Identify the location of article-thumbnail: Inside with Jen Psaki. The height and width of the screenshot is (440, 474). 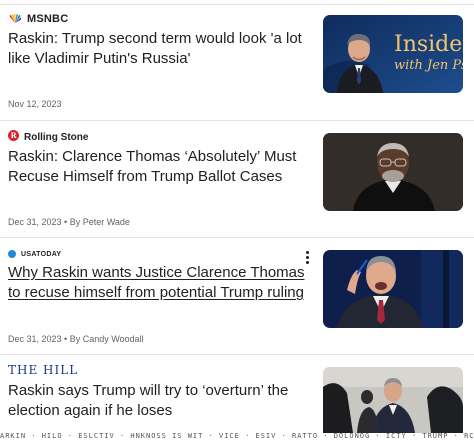
(393, 54).